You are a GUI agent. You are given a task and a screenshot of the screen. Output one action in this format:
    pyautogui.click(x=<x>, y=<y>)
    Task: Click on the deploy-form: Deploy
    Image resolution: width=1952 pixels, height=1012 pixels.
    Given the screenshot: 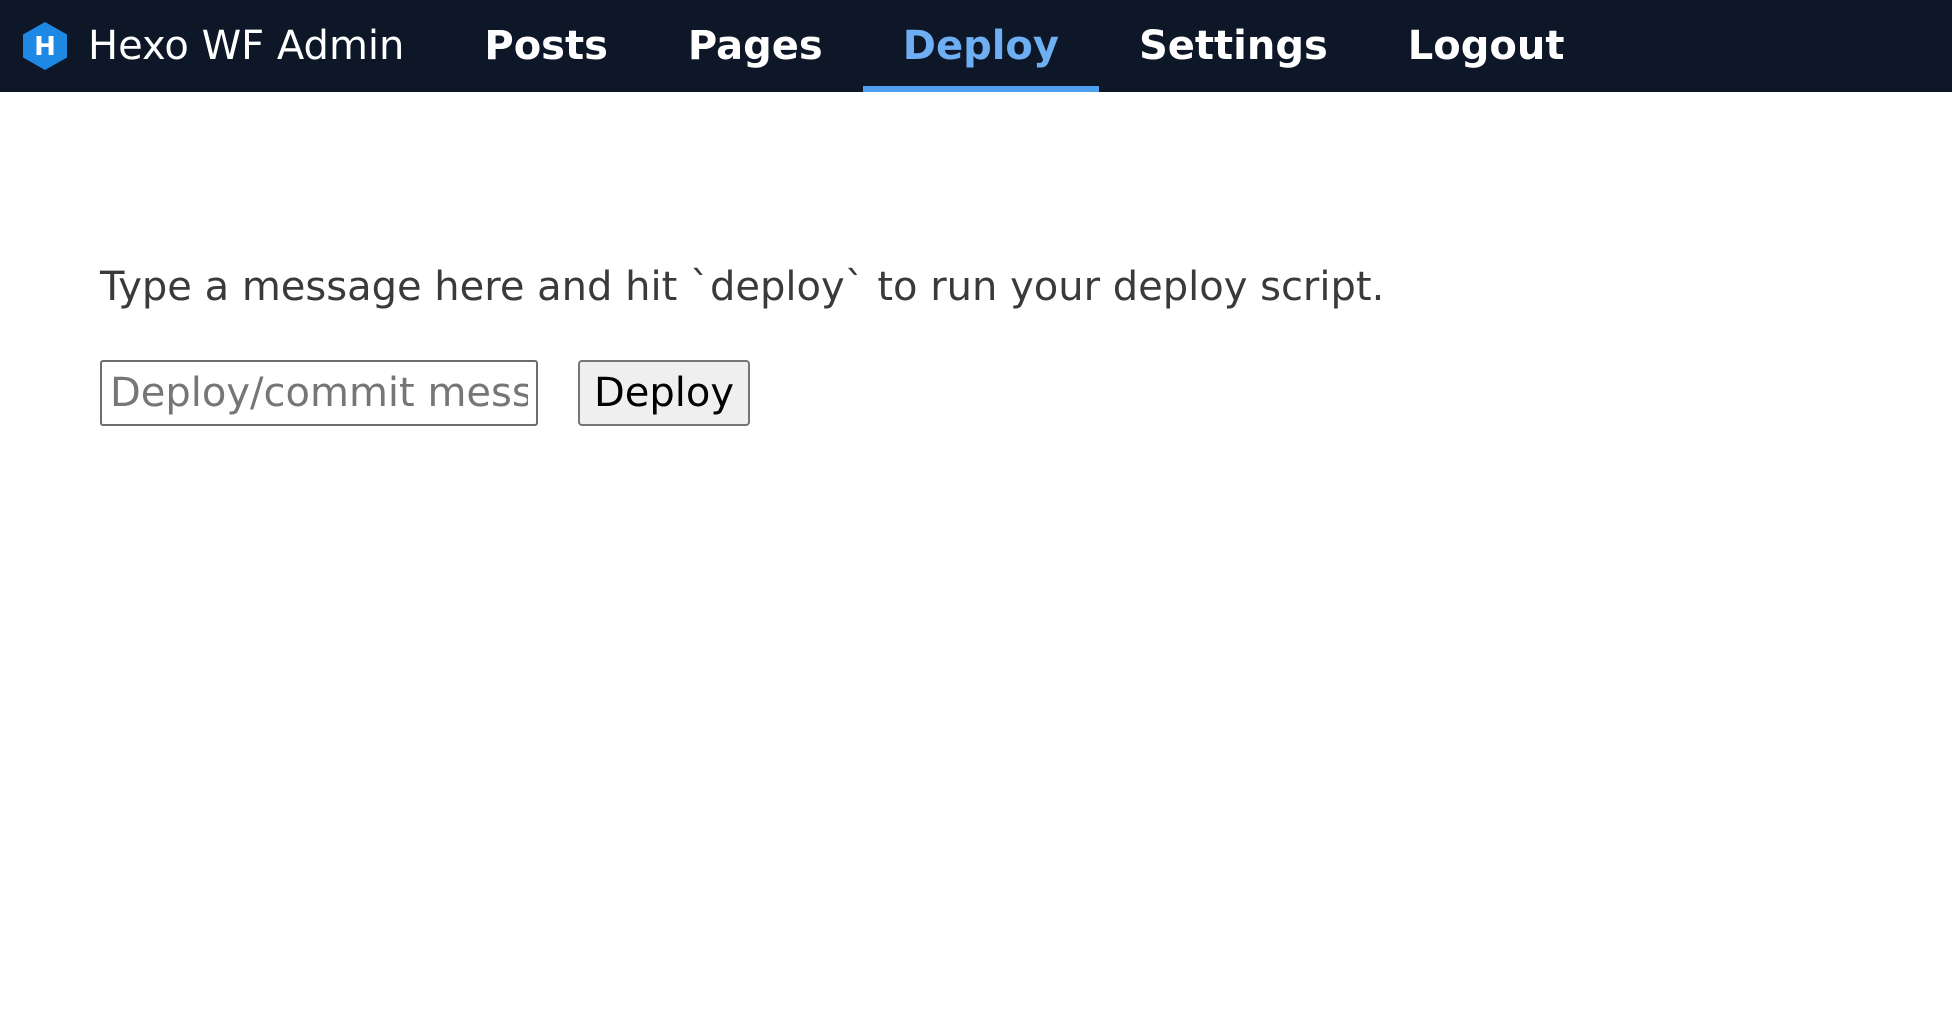 What is the action you would take?
    pyautogui.click(x=742, y=393)
    